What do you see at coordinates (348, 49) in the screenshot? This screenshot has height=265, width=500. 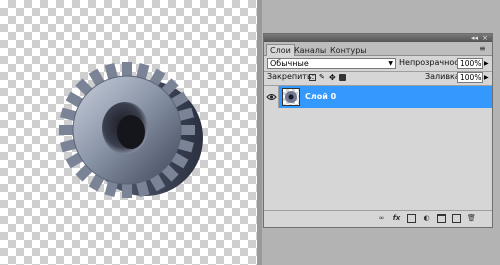 I see `tab-paths: Контуры` at bounding box center [348, 49].